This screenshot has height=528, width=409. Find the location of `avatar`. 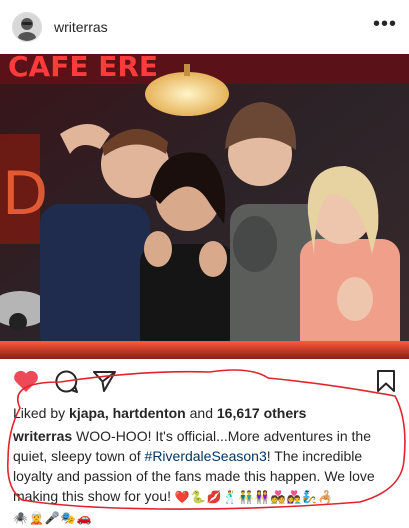

avatar is located at coordinates (27, 27).